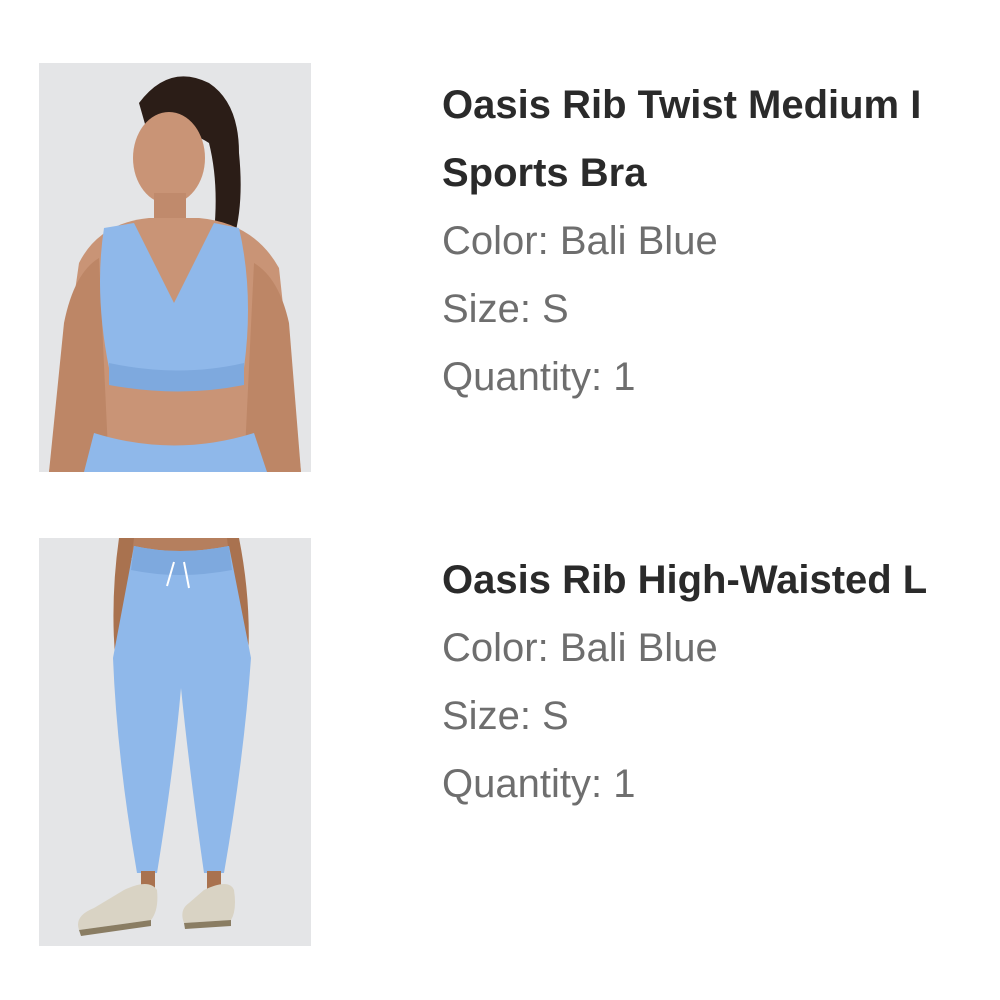 The width and height of the screenshot is (1000, 1000). I want to click on product-title-line: Oasis Rib High-Waisted L, so click(685, 580).